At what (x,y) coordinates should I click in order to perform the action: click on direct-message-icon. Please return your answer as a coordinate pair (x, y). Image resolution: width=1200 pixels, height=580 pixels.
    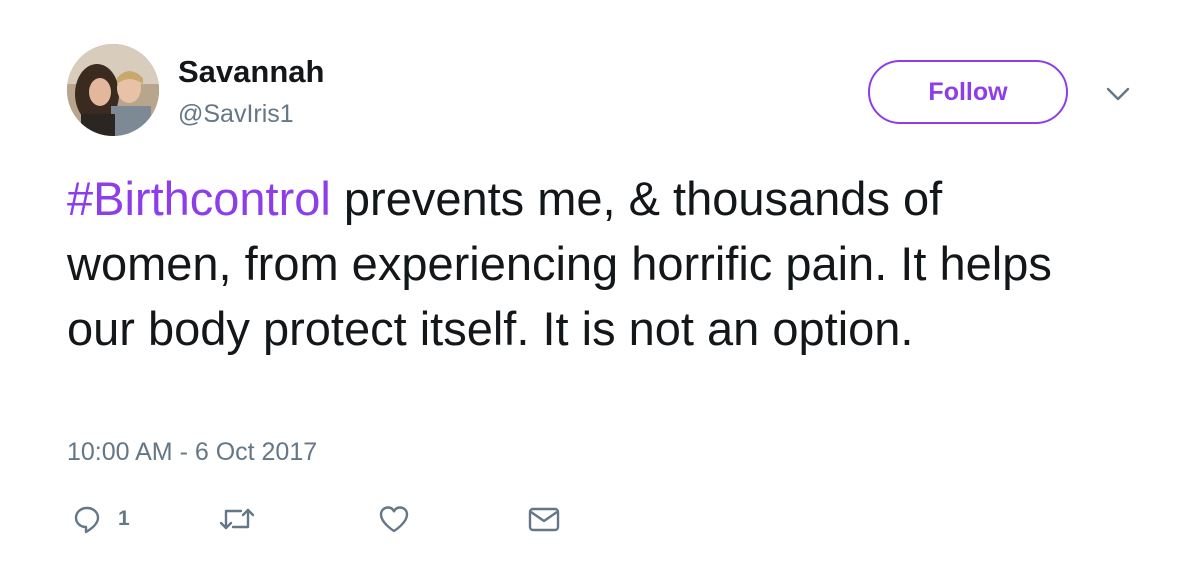
    Looking at the image, I should click on (544, 519).